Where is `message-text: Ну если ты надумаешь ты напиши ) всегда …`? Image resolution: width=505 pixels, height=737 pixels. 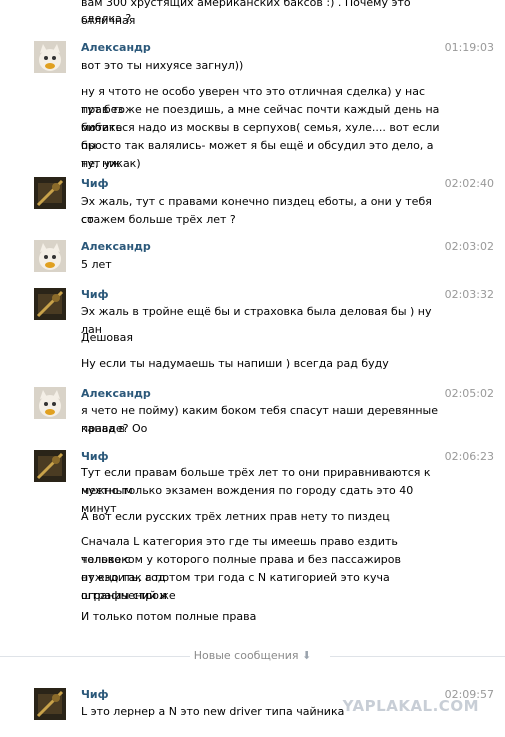
message-text: Ну если ты надумаешь ты напиши ) всегда … is located at coordinates (235, 363).